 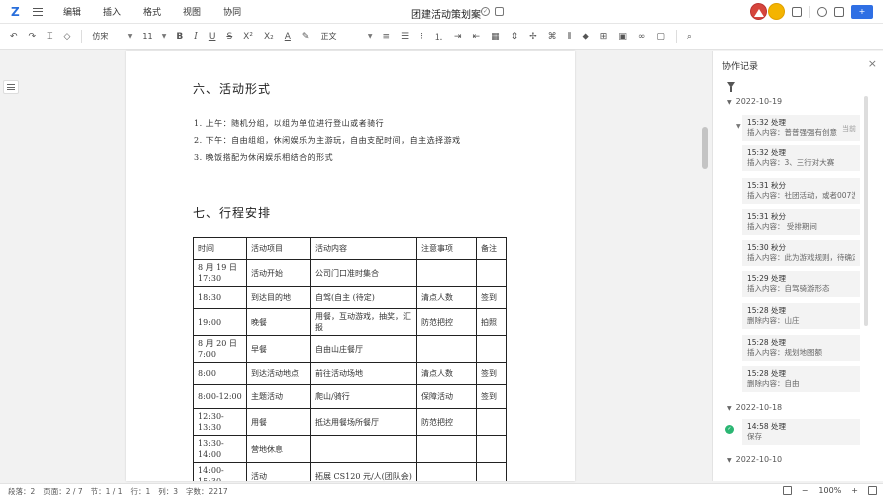 What do you see at coordinates (11, 87) in the screenshot?
I see `outline-toggle-icon` at bounding box center [11, 87].